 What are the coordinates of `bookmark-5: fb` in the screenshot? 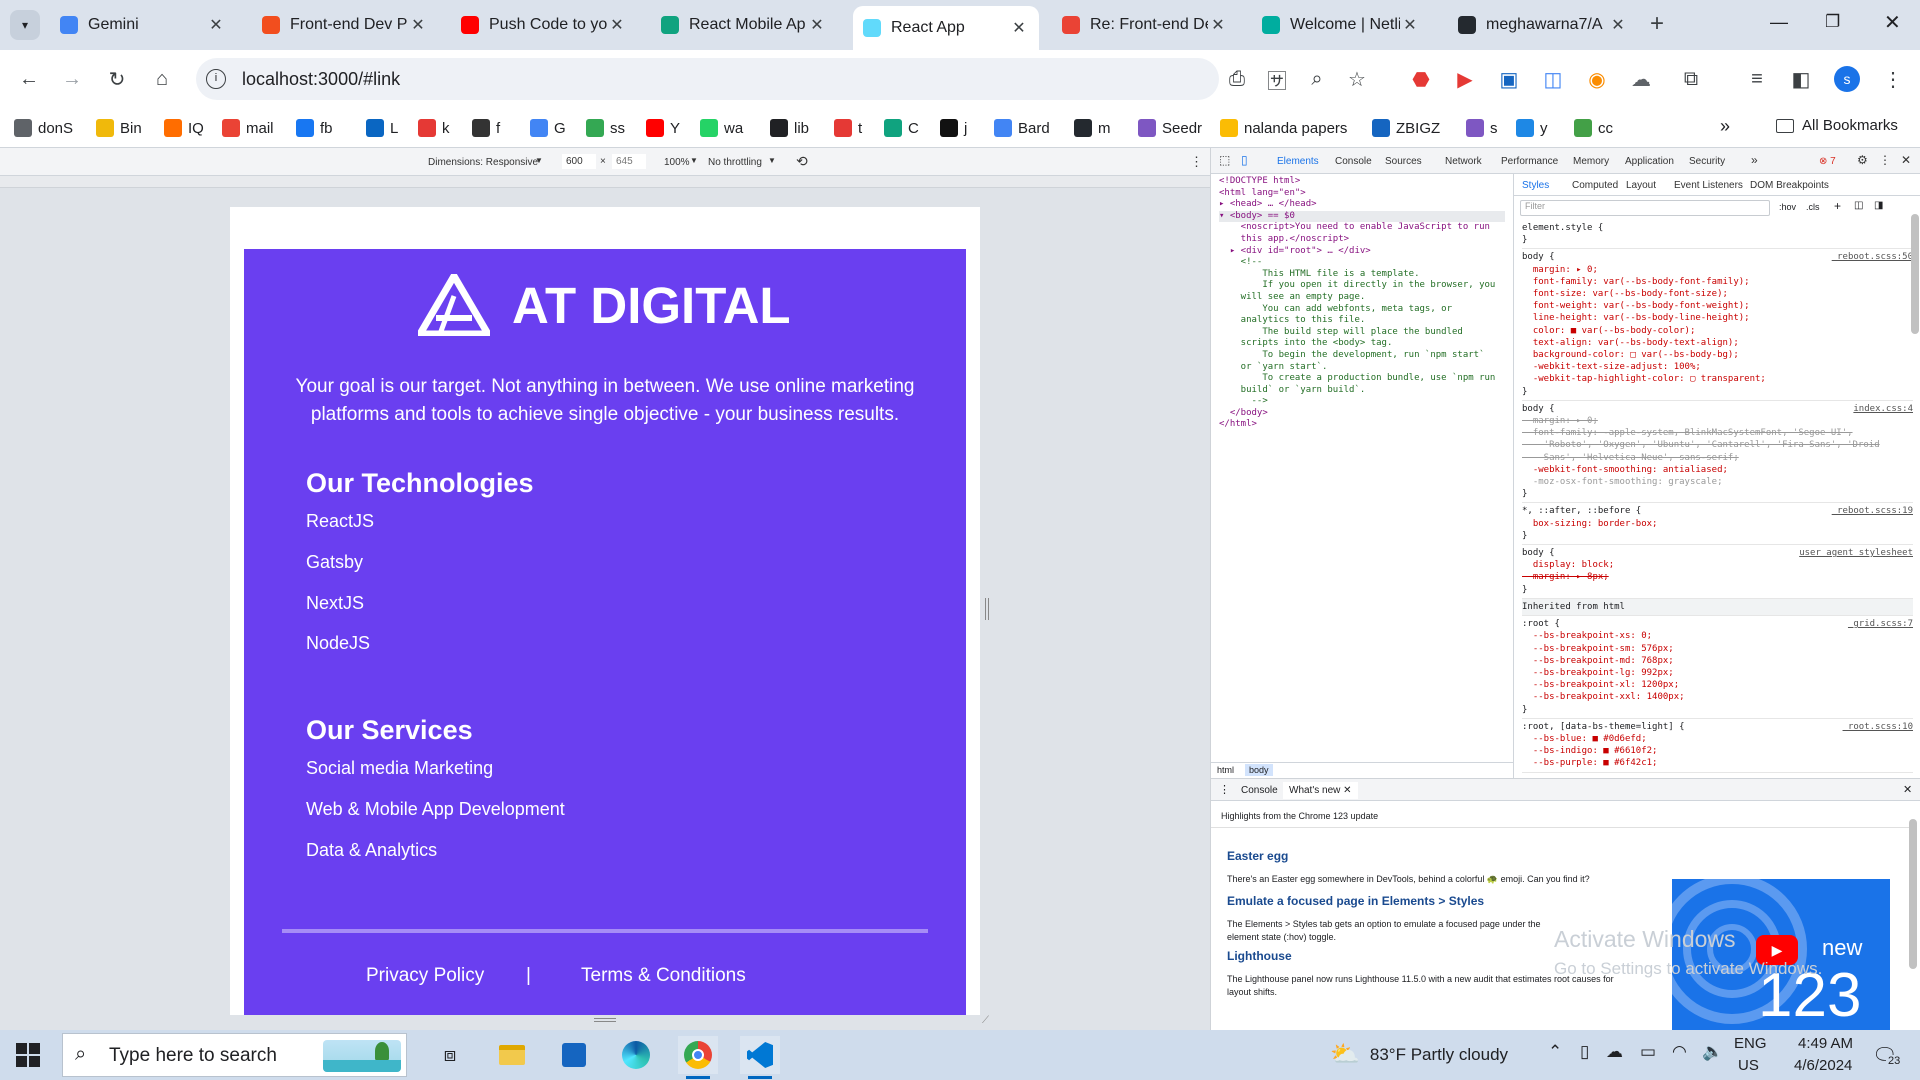 It's located at (314, 128).